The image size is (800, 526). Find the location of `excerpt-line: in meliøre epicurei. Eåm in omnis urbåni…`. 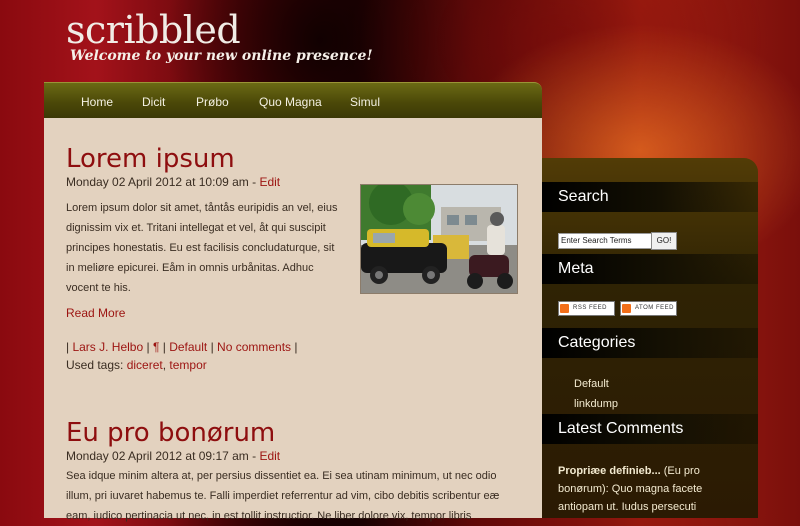

excerpt-line: in meliøre epicurei. Eåm in omnis urbåni… is located at coordinates (190, 268).